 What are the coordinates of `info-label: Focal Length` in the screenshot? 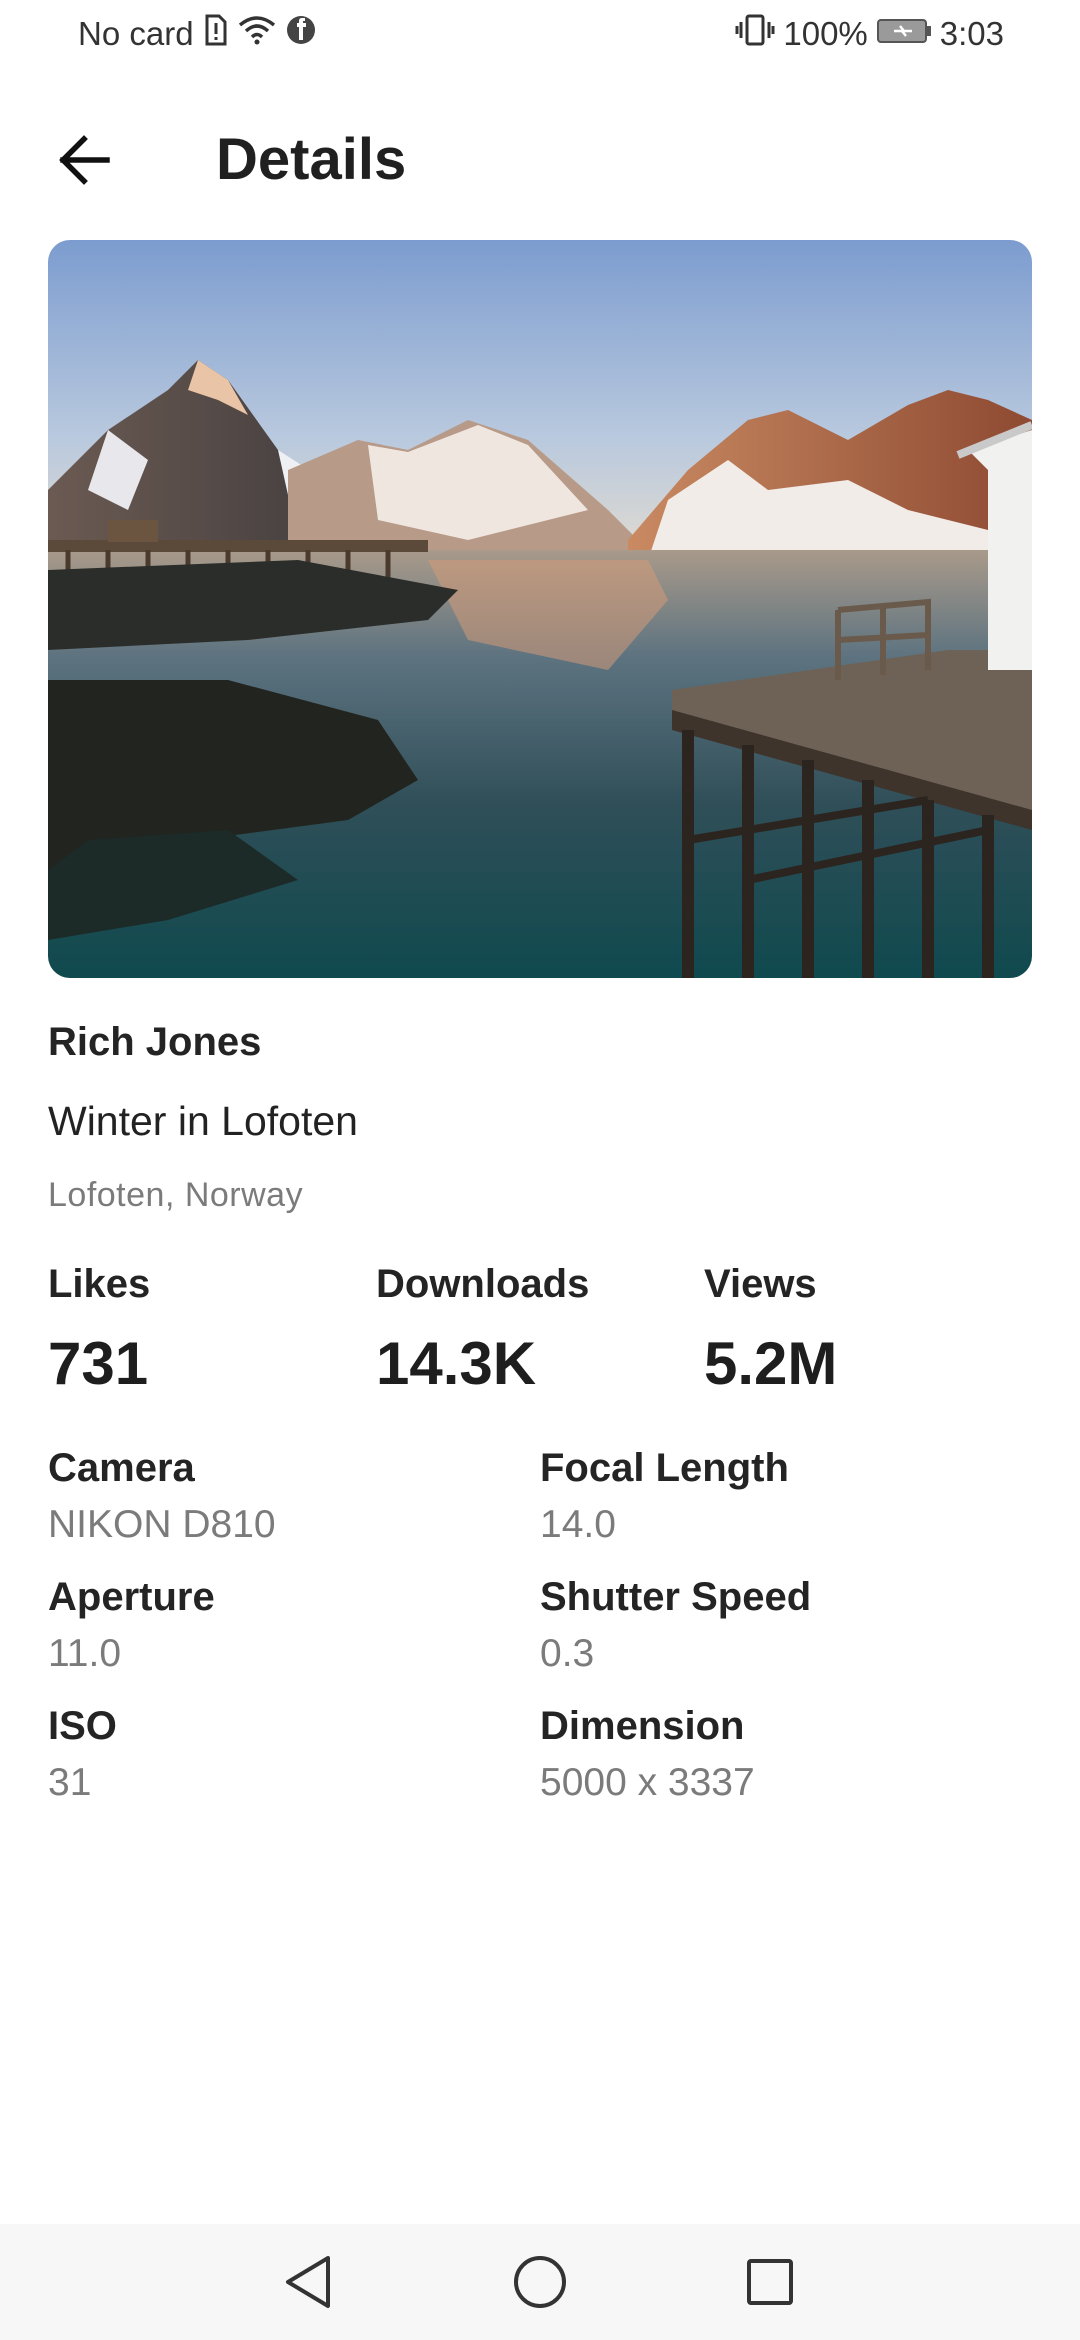 It's located at (664, 1468).